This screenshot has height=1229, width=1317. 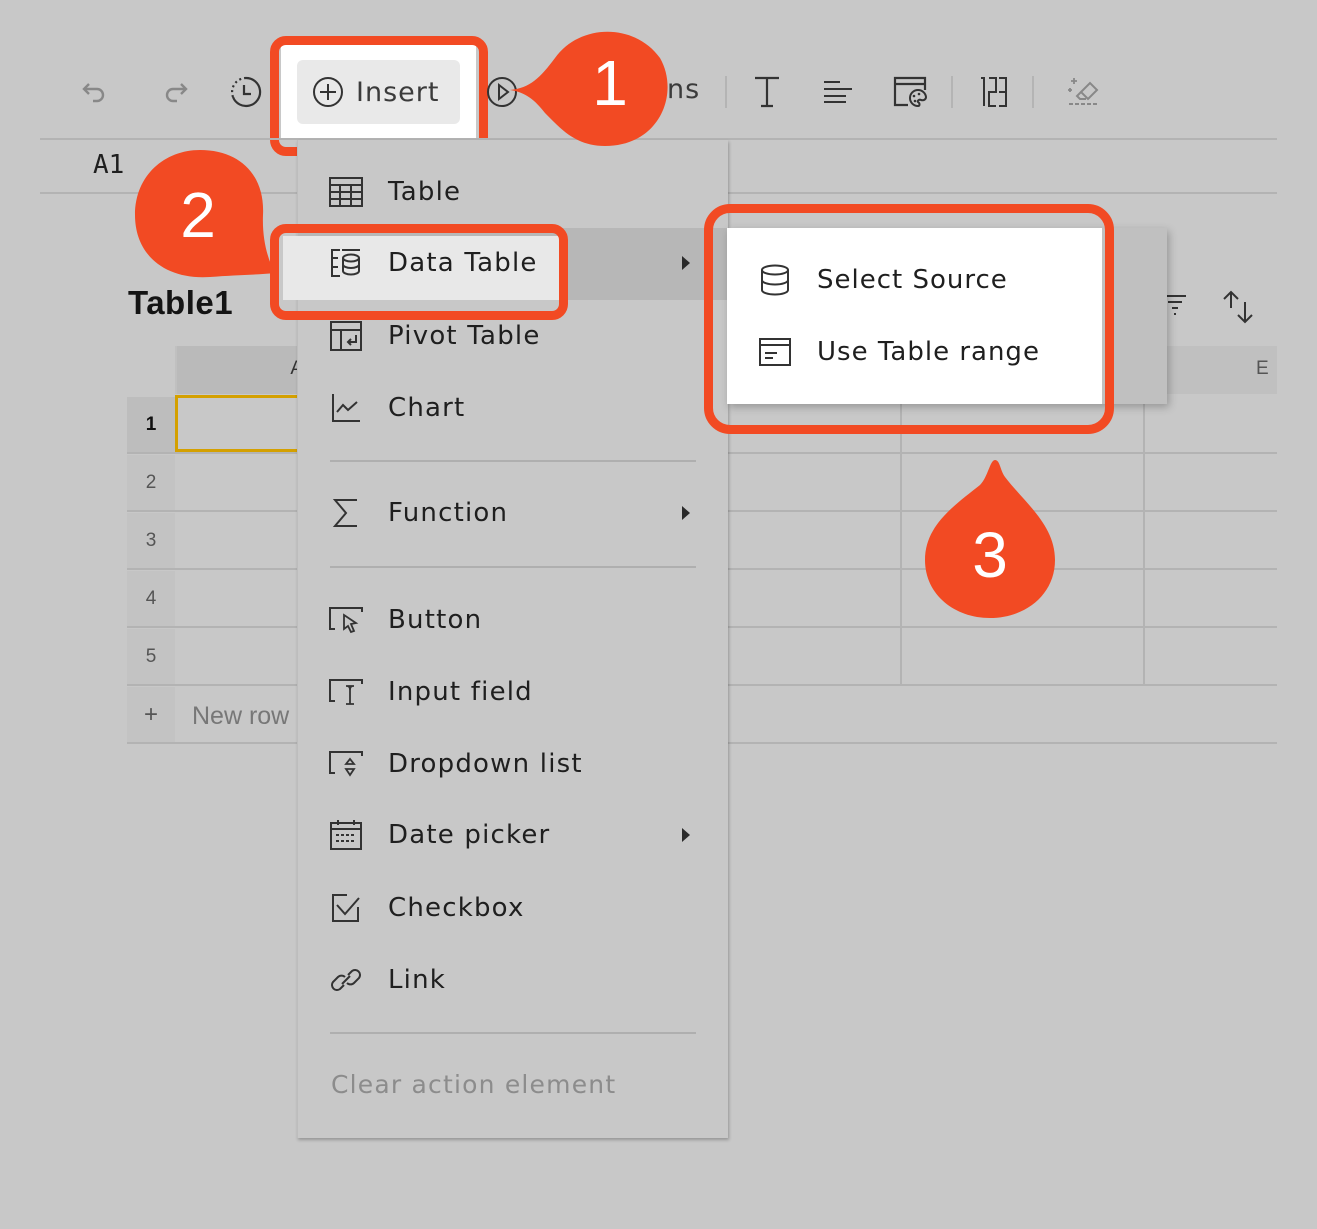 What do you see at coordinates (610, 83) in the screenshot?
I see `callout-number-1: 1` at bounding box center [610, 83].